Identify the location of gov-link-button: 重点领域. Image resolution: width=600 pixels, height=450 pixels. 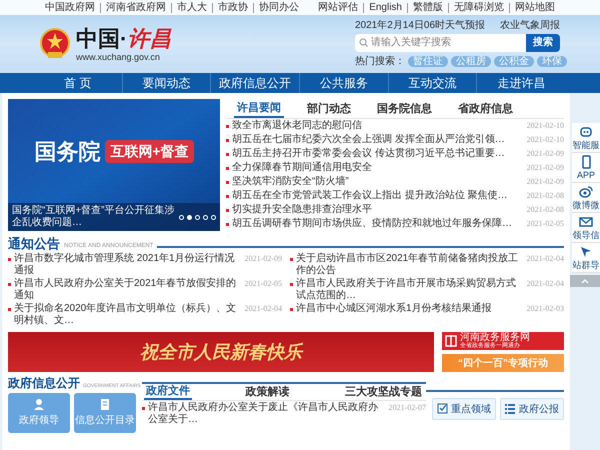
(464, 409).